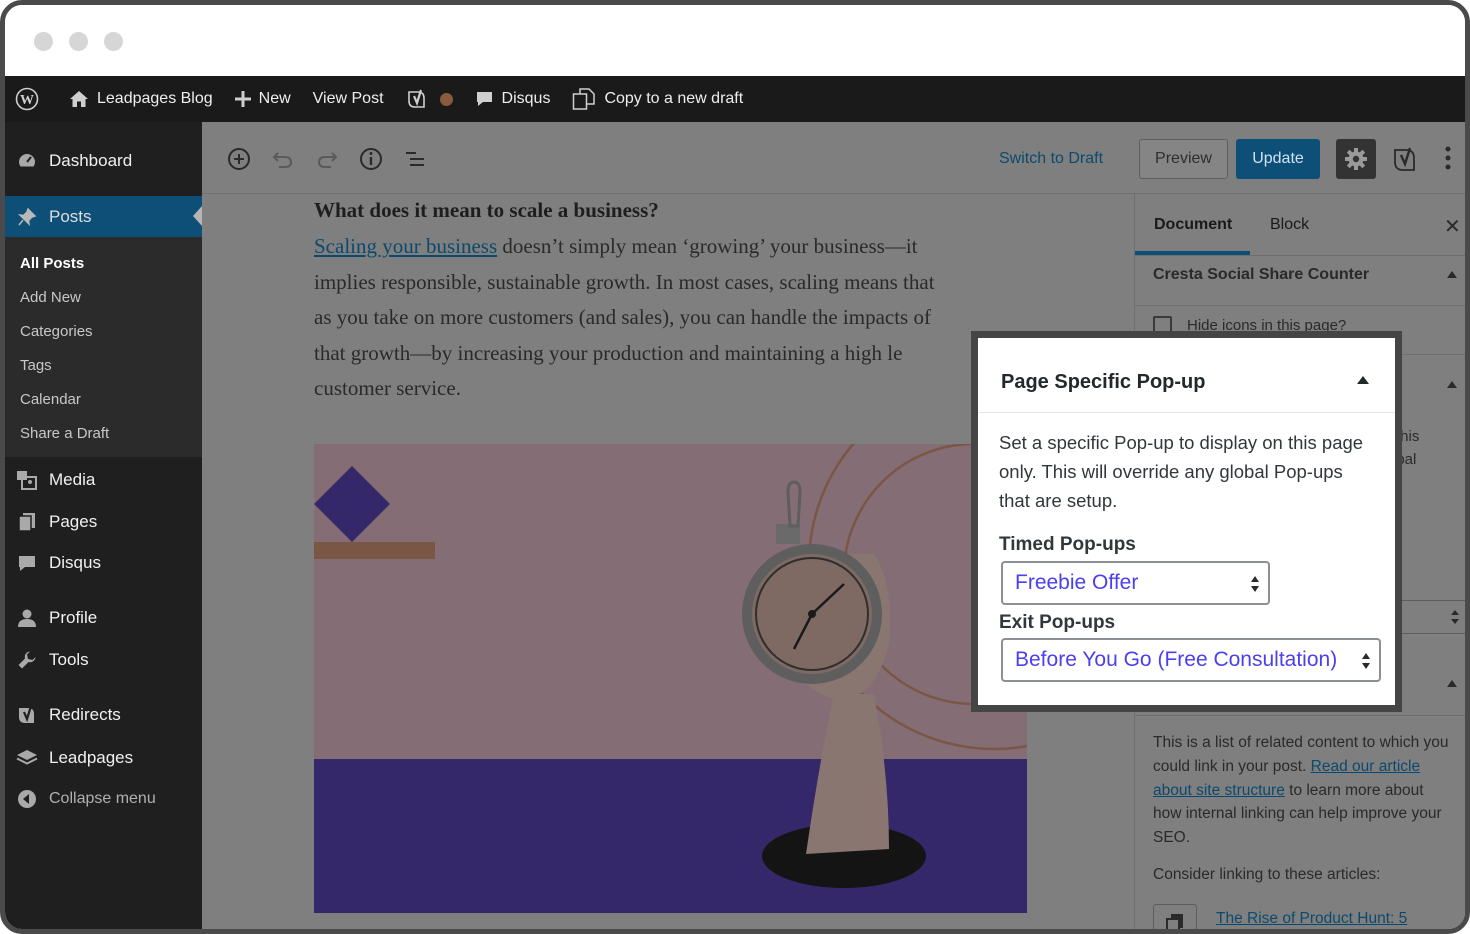  Describe the element at coordinates (26, 522) in the screenshot. I see `pages-icon` at that location.